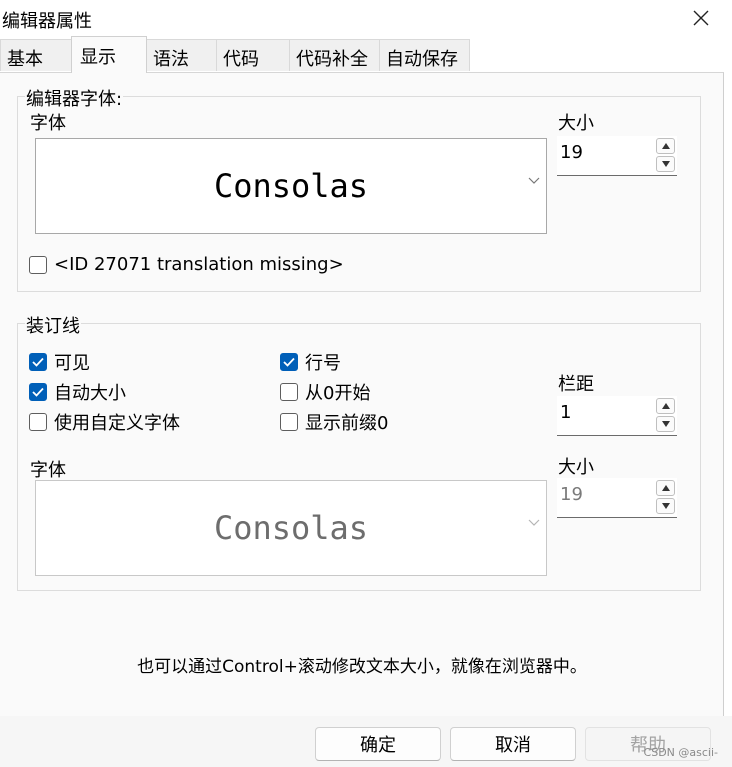 The width and height of the screenshot is (732, 767). I want to click on tab-autosave: 自动保存, so click(424, 55).